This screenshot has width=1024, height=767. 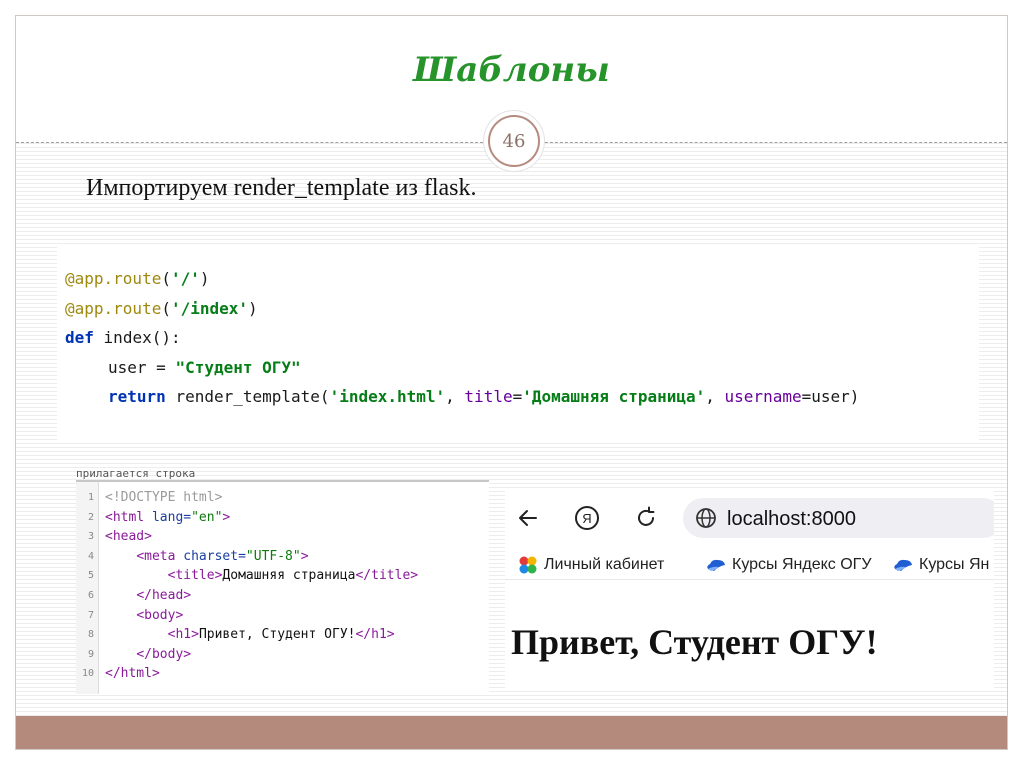 I want to click on reload-icon, so click(x=646, y=518).